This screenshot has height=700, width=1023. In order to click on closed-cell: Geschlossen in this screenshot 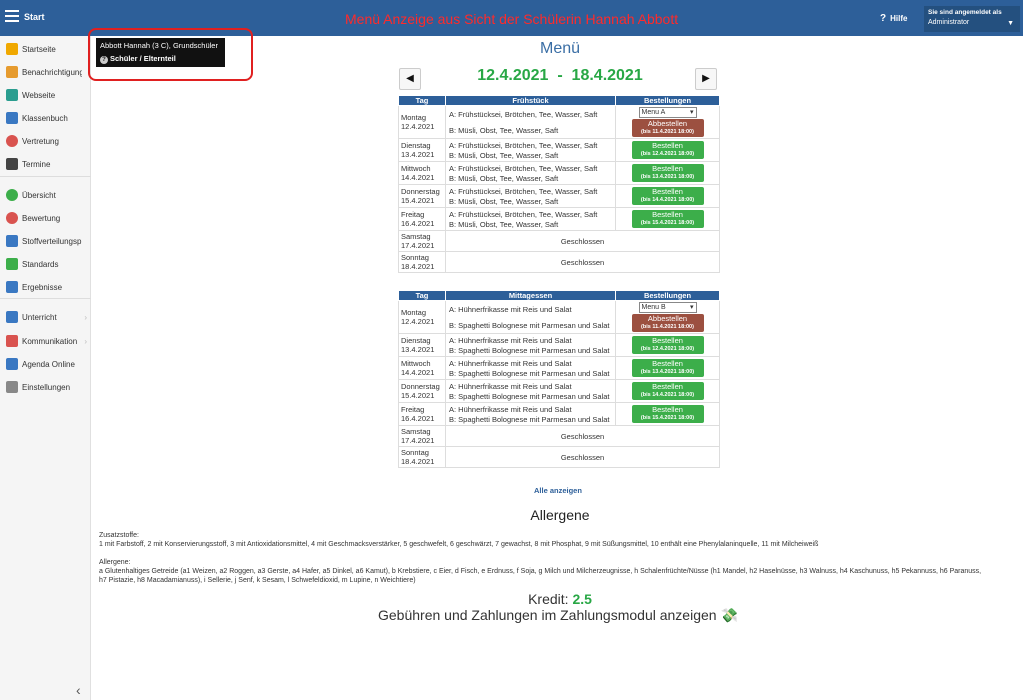, I will do `click(582, 436)`.